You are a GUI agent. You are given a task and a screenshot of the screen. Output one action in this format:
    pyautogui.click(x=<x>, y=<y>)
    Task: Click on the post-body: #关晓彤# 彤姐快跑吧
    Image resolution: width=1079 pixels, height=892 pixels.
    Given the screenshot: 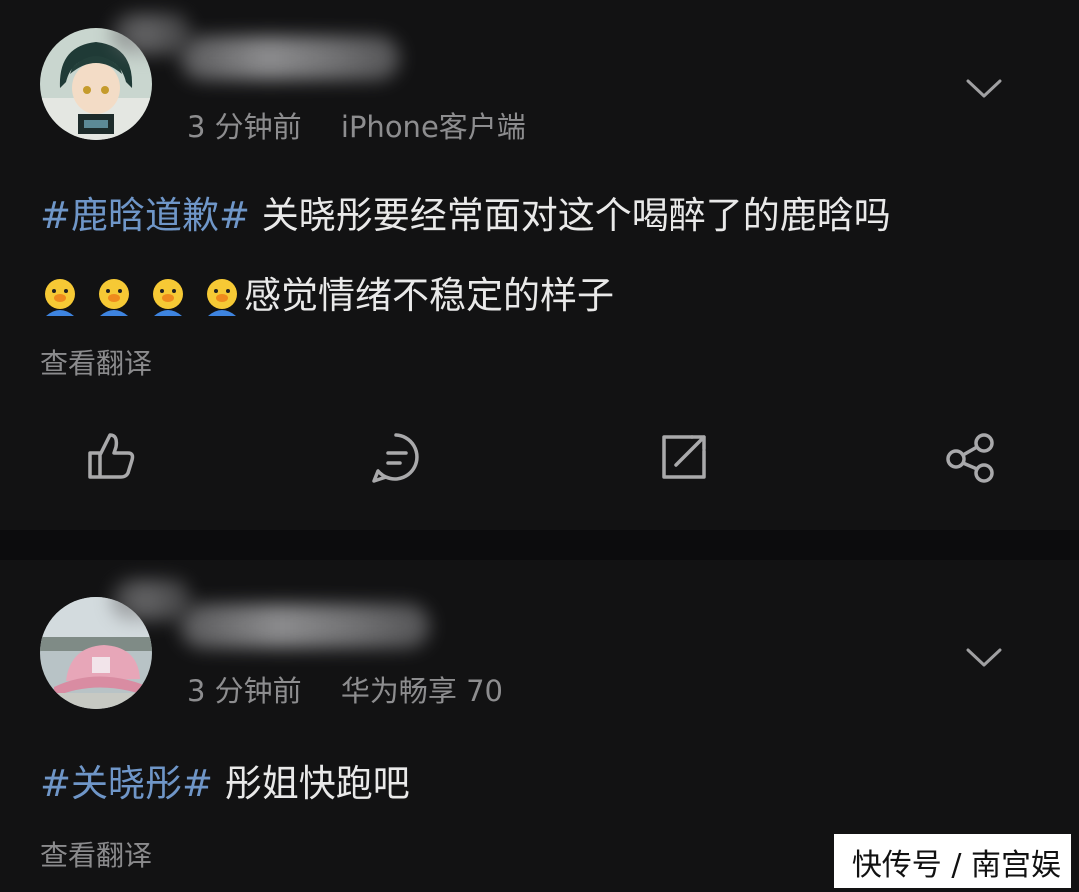 What is the action you would take?
    pyautogui.click(x=539, y=784)
    